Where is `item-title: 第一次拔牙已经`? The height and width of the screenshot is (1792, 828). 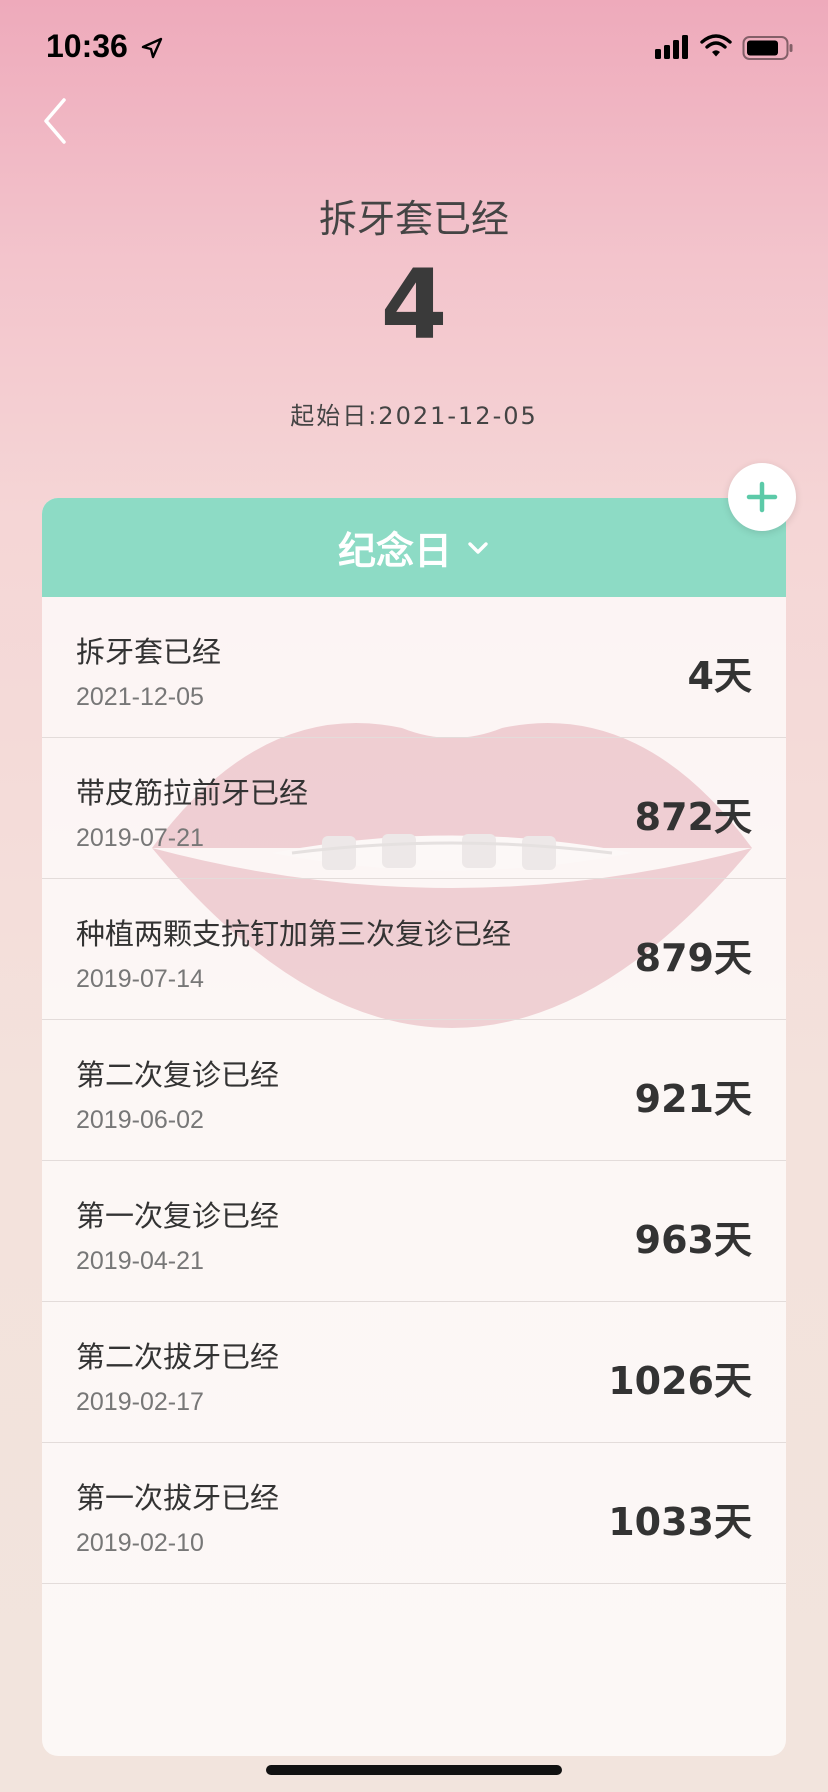 item-title: 第一次拔牙已经 is located at coordinates (178, 1498).